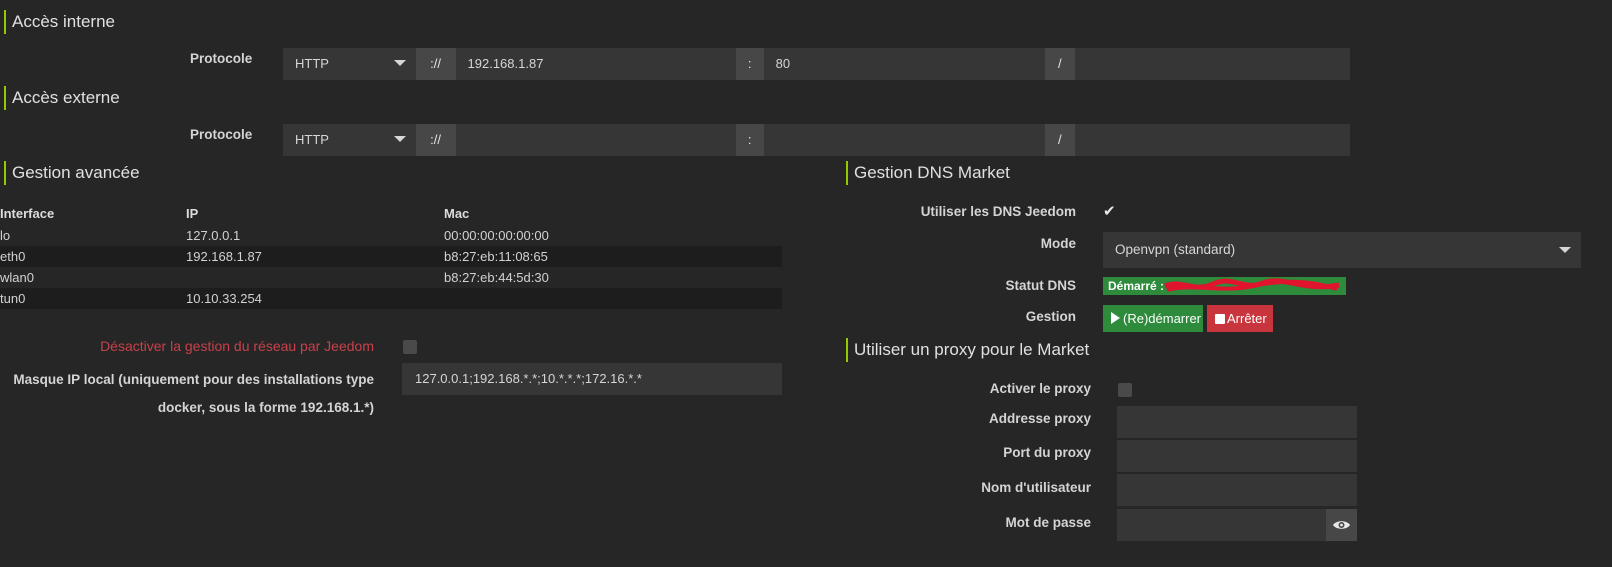  What do you see at coordinates (315, 256) in the screenshot?
I see `ip-cell: 192.168.1.87` at bounding box center [315, 256].